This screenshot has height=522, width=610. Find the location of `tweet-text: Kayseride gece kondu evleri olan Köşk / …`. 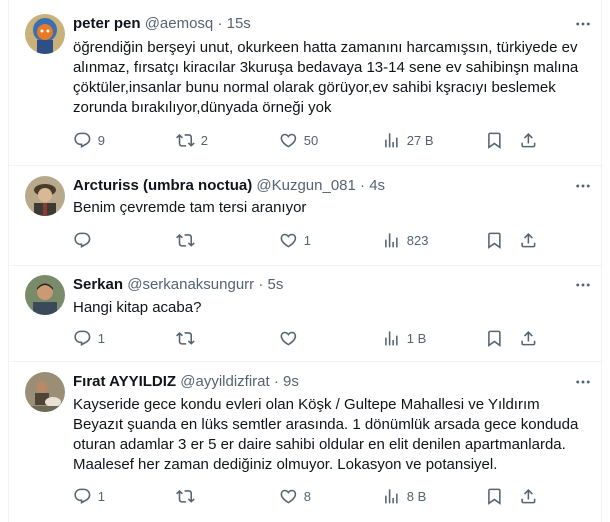

tweet-text: Kayseride gece kondu evleri olan Köşk / … is located at coordinates (326, 434).